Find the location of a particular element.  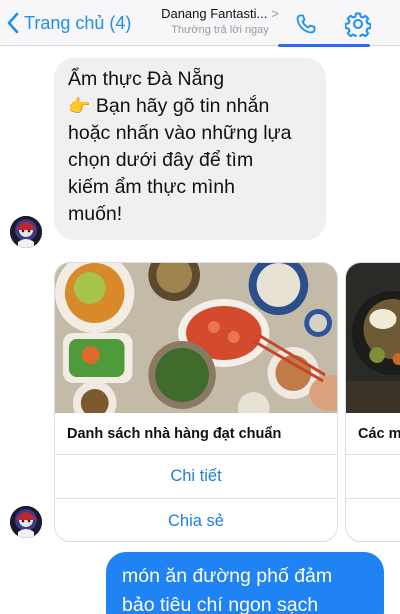

header-indicator is located at coordinates (324, 45).